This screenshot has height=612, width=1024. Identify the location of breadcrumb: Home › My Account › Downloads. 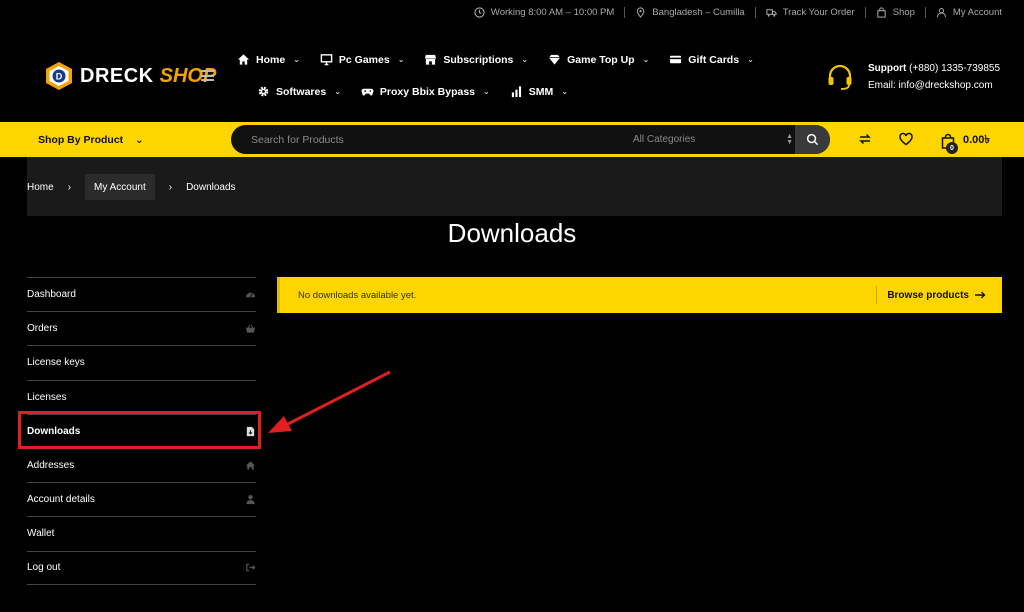
(131, 187).